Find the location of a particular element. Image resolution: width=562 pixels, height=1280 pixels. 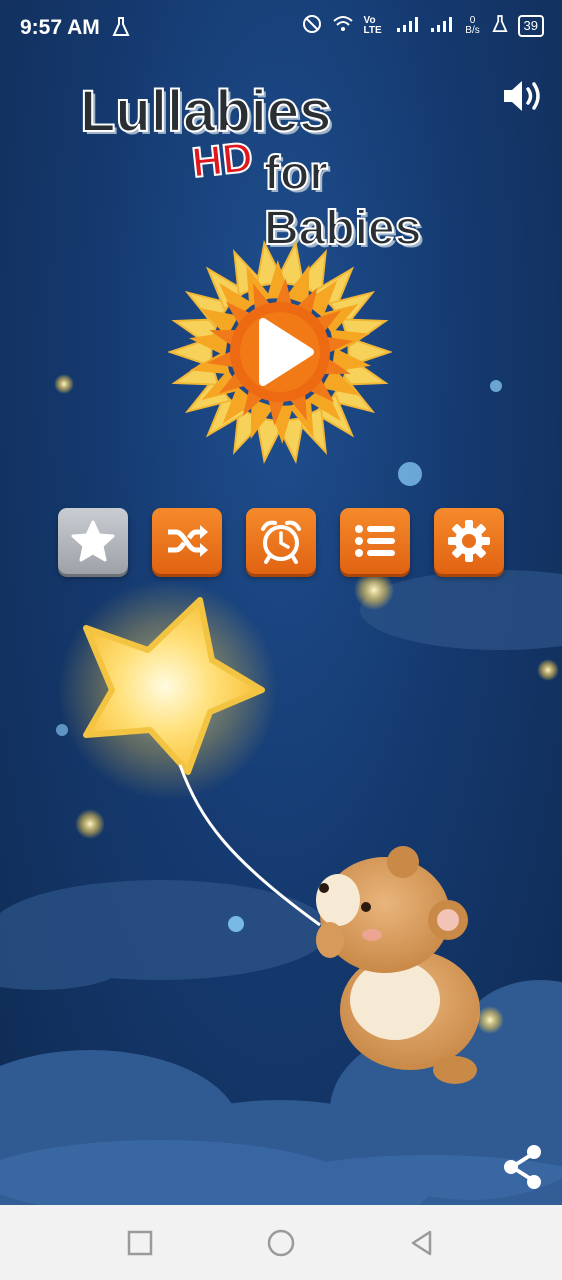

list-icon is located at coordinates (375, 541).